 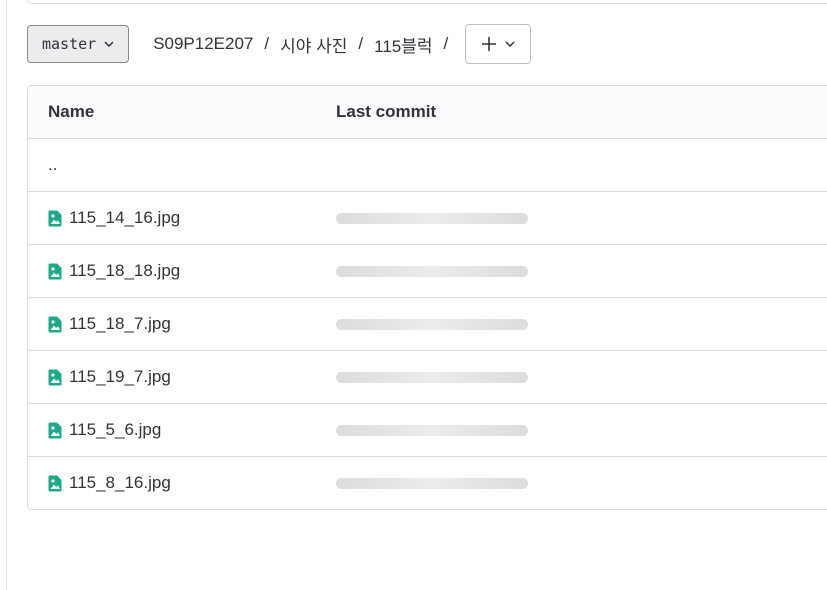 What do you see at coordinates (203, 44) in the screenshot?
I see `breadcrumb-item-repo: S09P12E207` at bounding box center [203, 44].